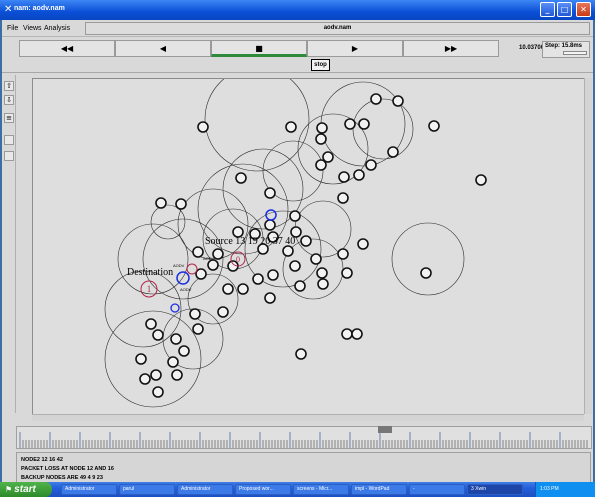 The width and height of the screenshot is (595, 497). I want to click on close-button: ✕, so click(583, 9).